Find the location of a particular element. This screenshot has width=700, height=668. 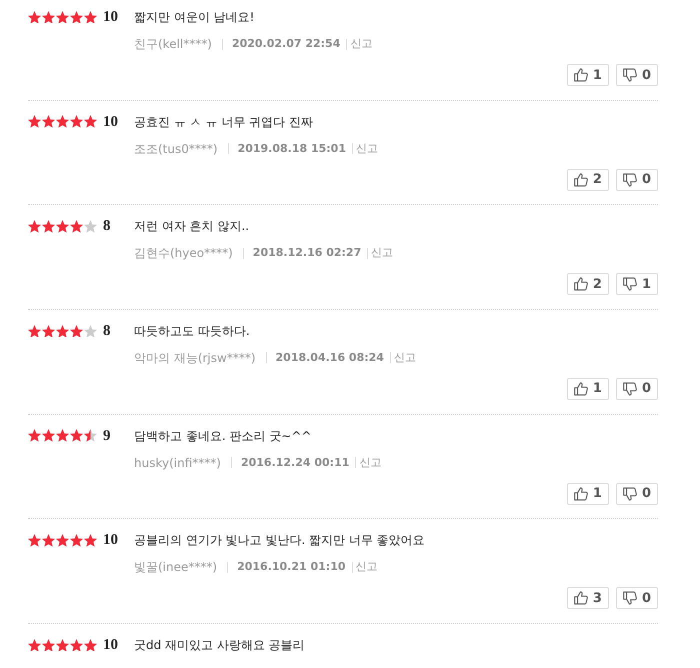

reviewer-name: 김현수(hyeo****) is located at coordinates (183, 253).